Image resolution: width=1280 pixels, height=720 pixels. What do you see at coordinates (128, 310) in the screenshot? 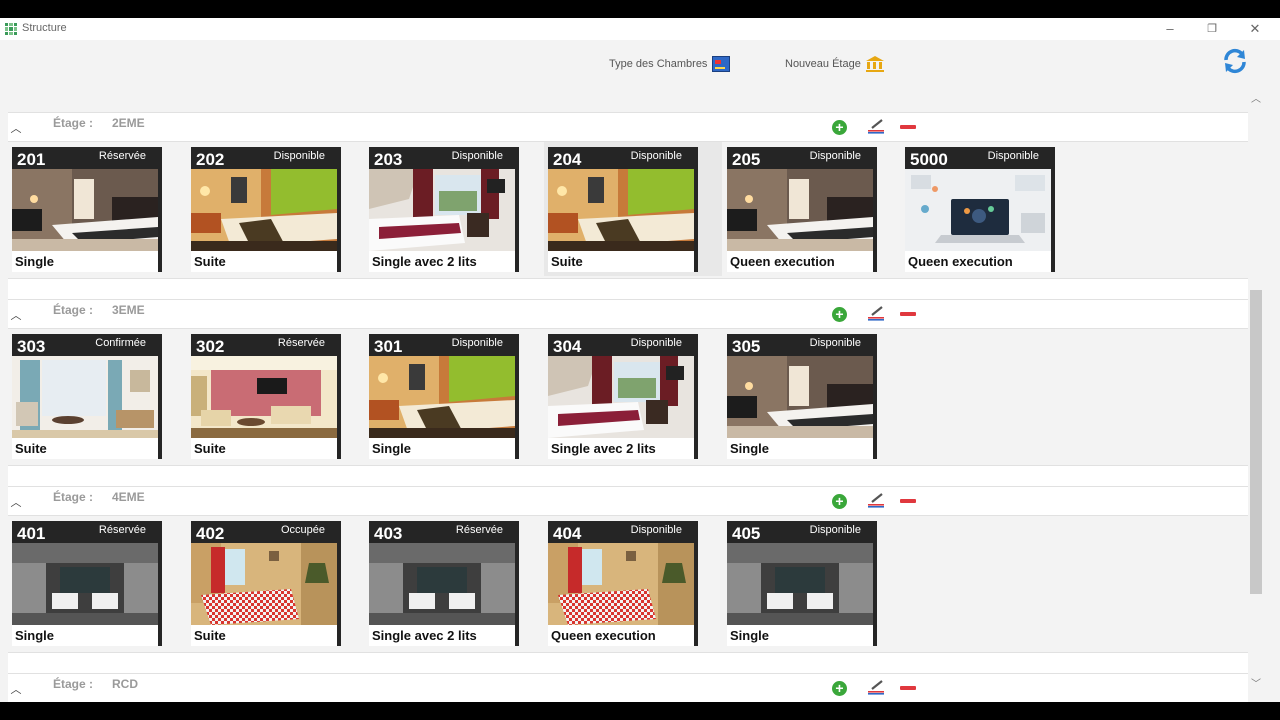
I see `floor-name: 3EME` at bounding box center [128, 310].